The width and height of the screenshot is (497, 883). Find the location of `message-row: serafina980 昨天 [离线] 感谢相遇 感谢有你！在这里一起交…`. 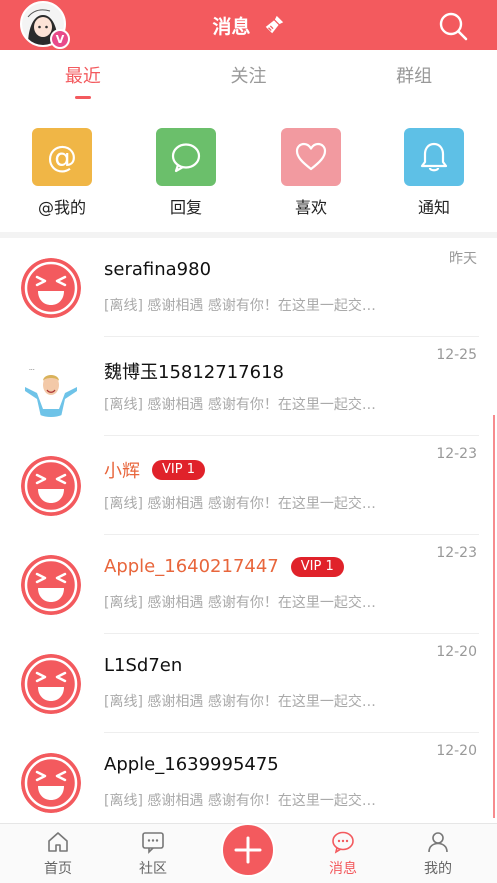

message-row: serafina980 昨天 [离线] 感谢相遇 感谢有你！在这里一起交… is located at coordinates (248, 287).